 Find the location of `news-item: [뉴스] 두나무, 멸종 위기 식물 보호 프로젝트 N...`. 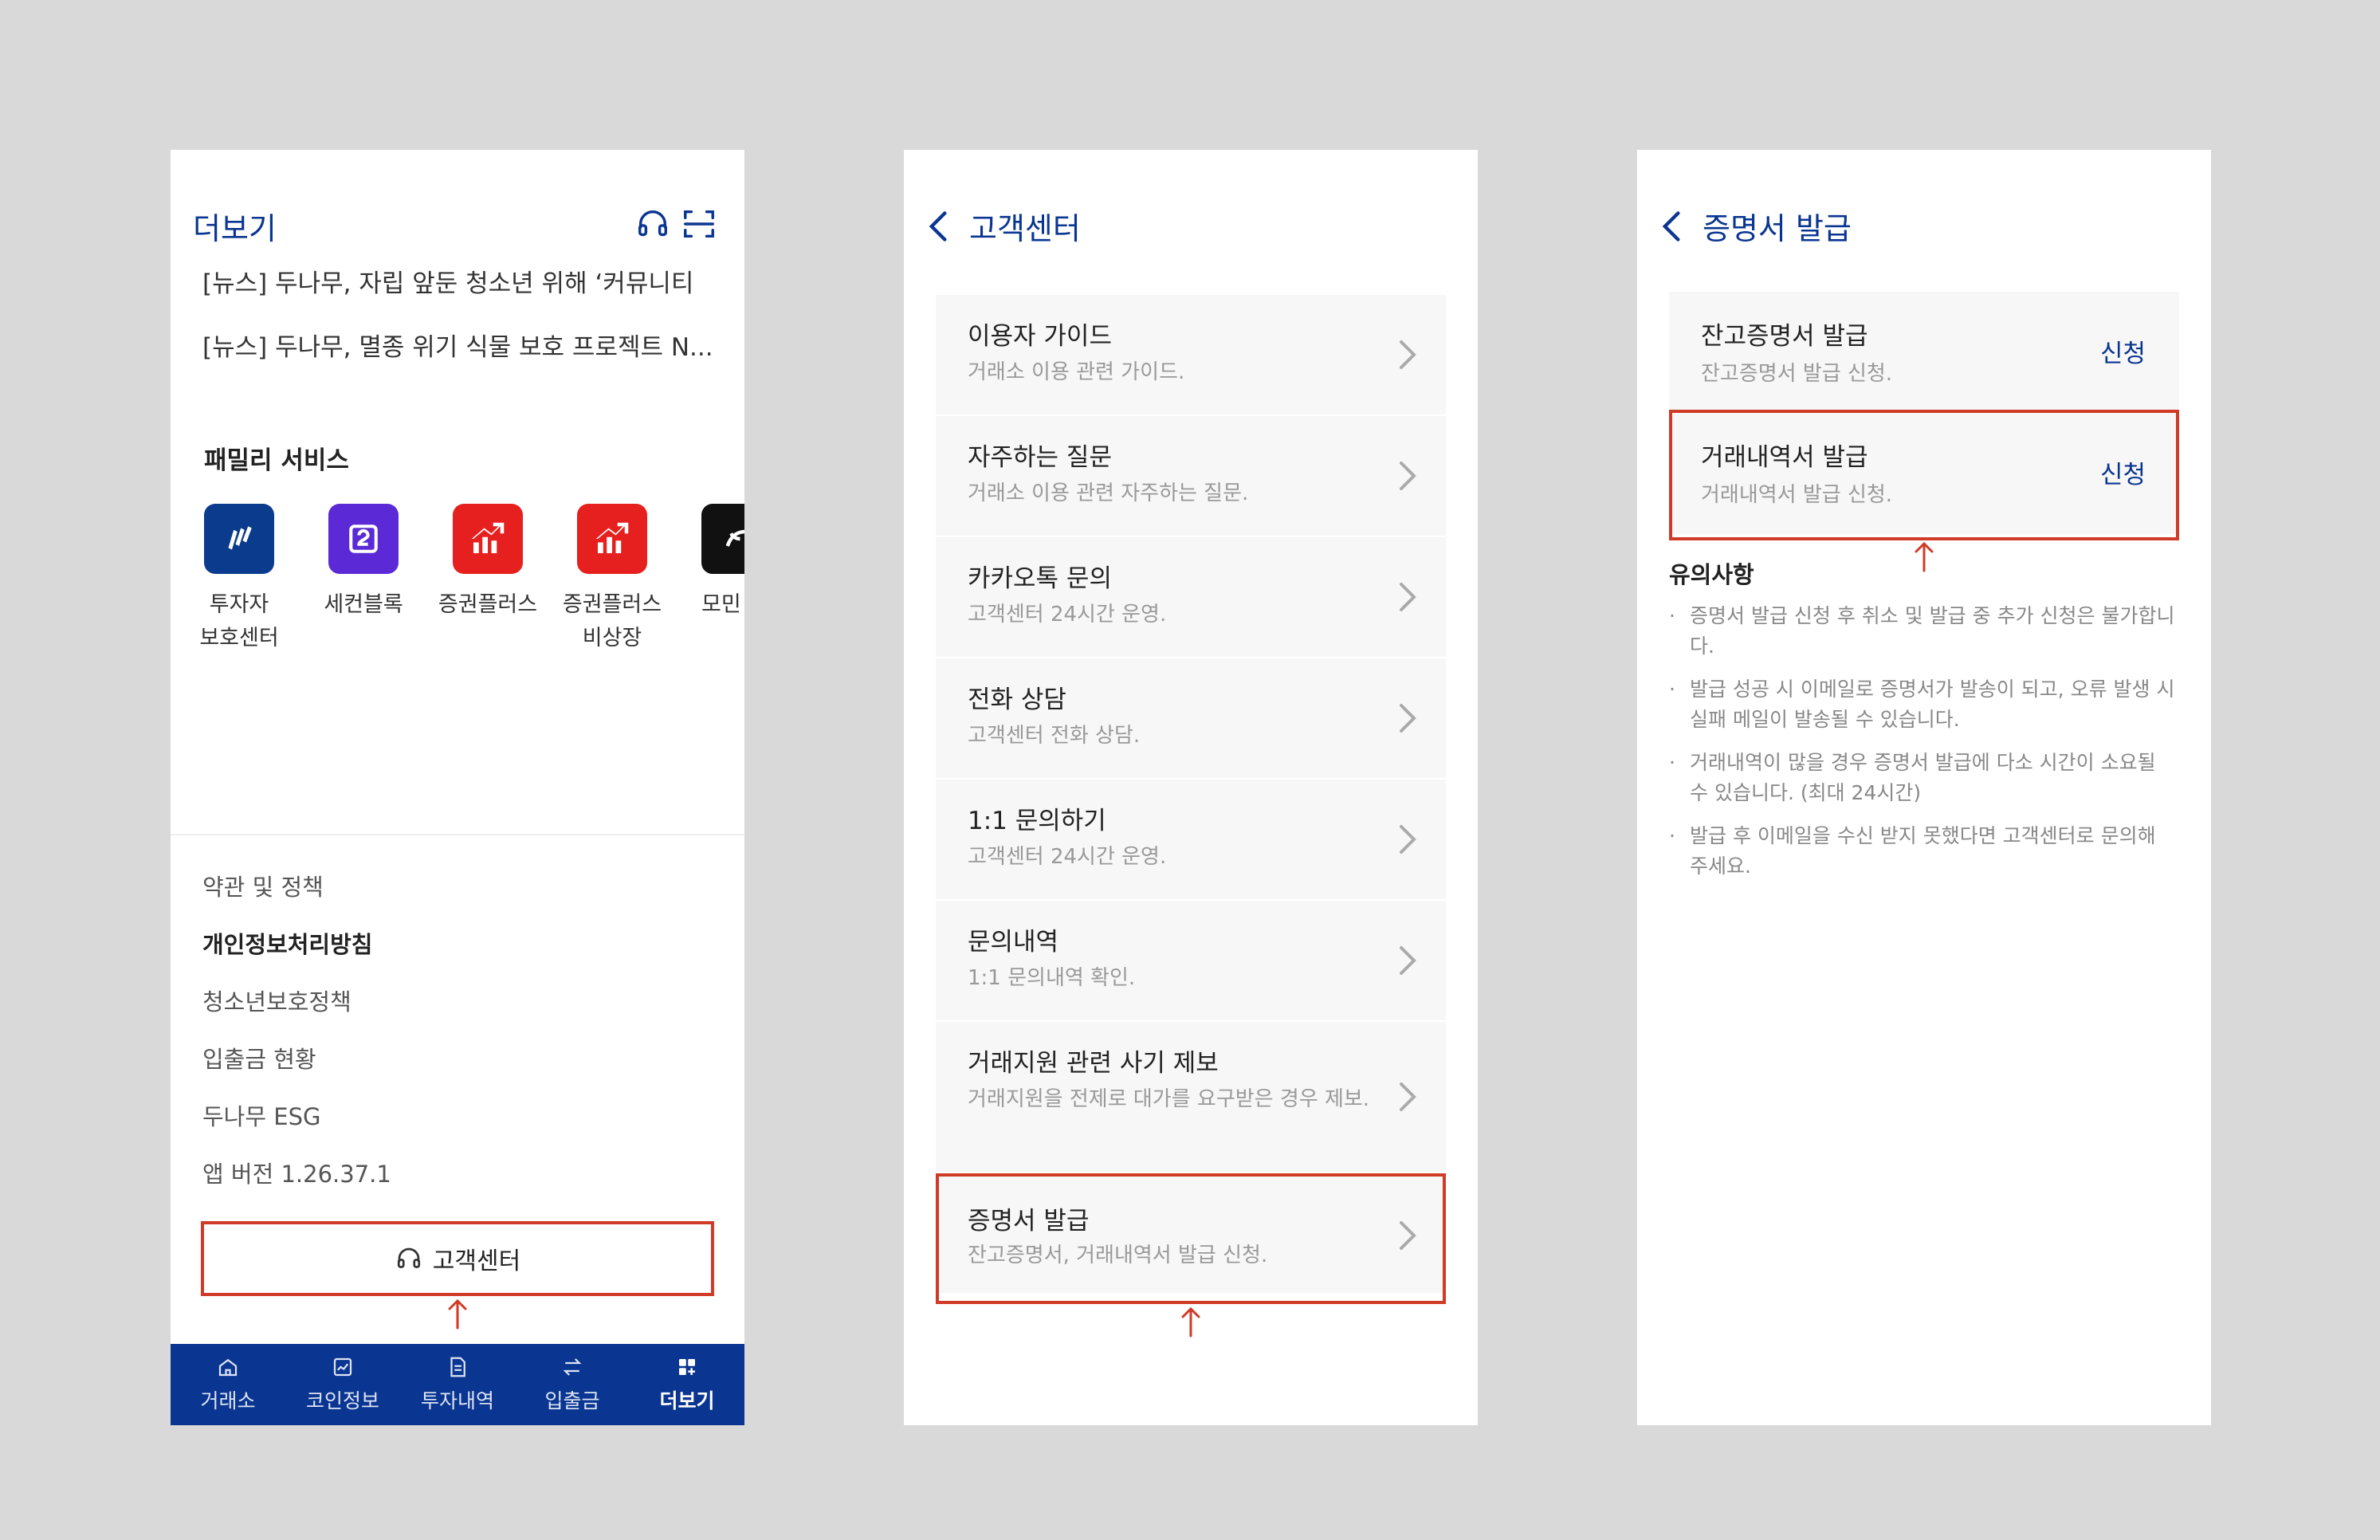

news-item: [뉴스] 두나무, 멸종 위기 식물 보호 프로젝트 N... is located at coordinates (465, 345).